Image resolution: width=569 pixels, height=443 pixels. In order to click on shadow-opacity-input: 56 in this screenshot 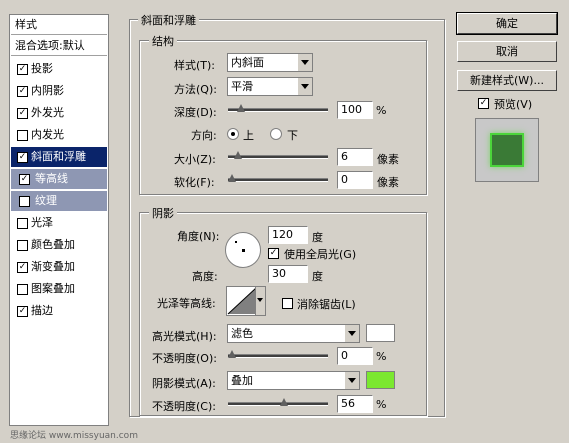, I will do `click(355, 404)`.